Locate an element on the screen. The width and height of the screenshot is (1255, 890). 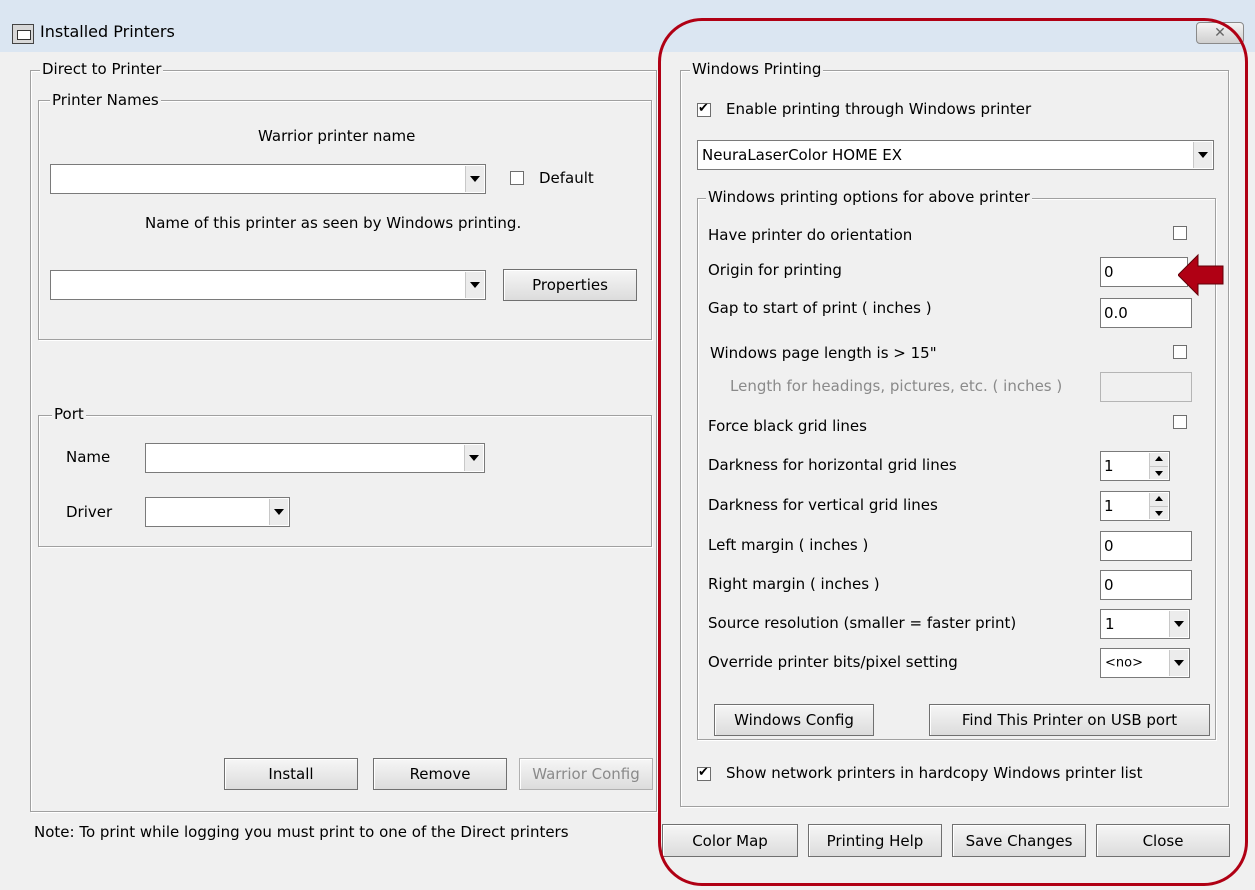
warrior-printer-name-combo is located at coordinates (268, 179).